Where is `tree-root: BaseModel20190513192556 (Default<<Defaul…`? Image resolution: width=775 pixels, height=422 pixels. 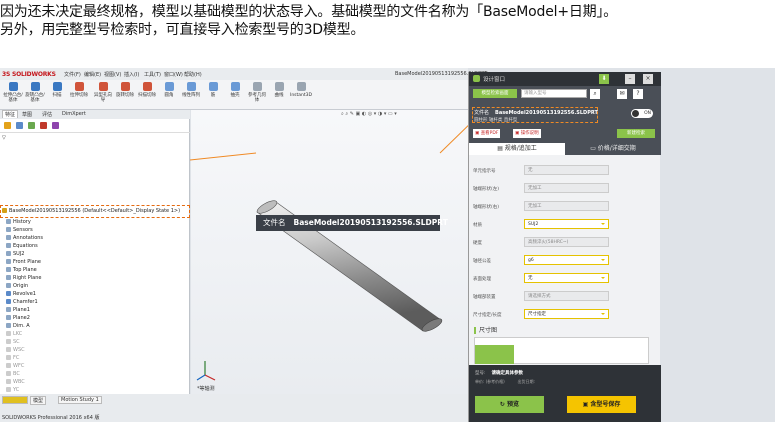 tree-root: BaseModel20190513192556 (Default<<Defaul… is located at coordinates (91, 211).